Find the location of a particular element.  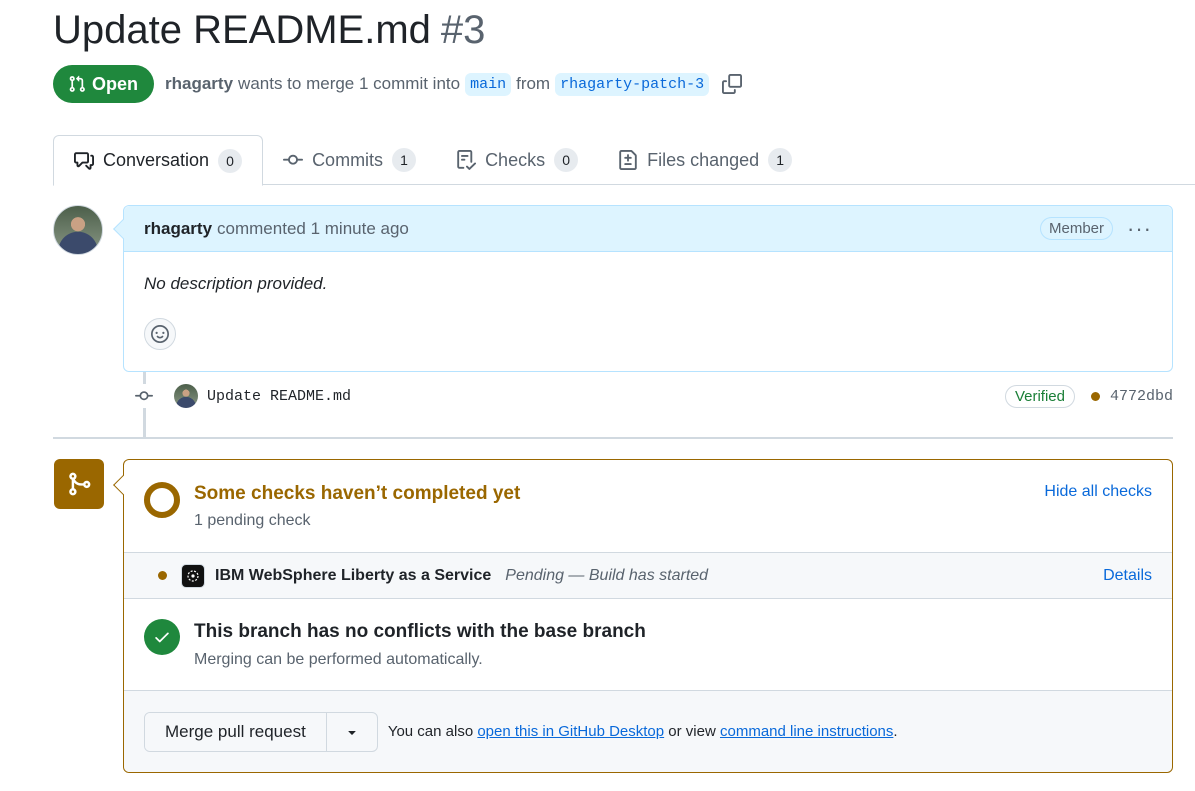

copy-icon is located at coordinates (732, 84).